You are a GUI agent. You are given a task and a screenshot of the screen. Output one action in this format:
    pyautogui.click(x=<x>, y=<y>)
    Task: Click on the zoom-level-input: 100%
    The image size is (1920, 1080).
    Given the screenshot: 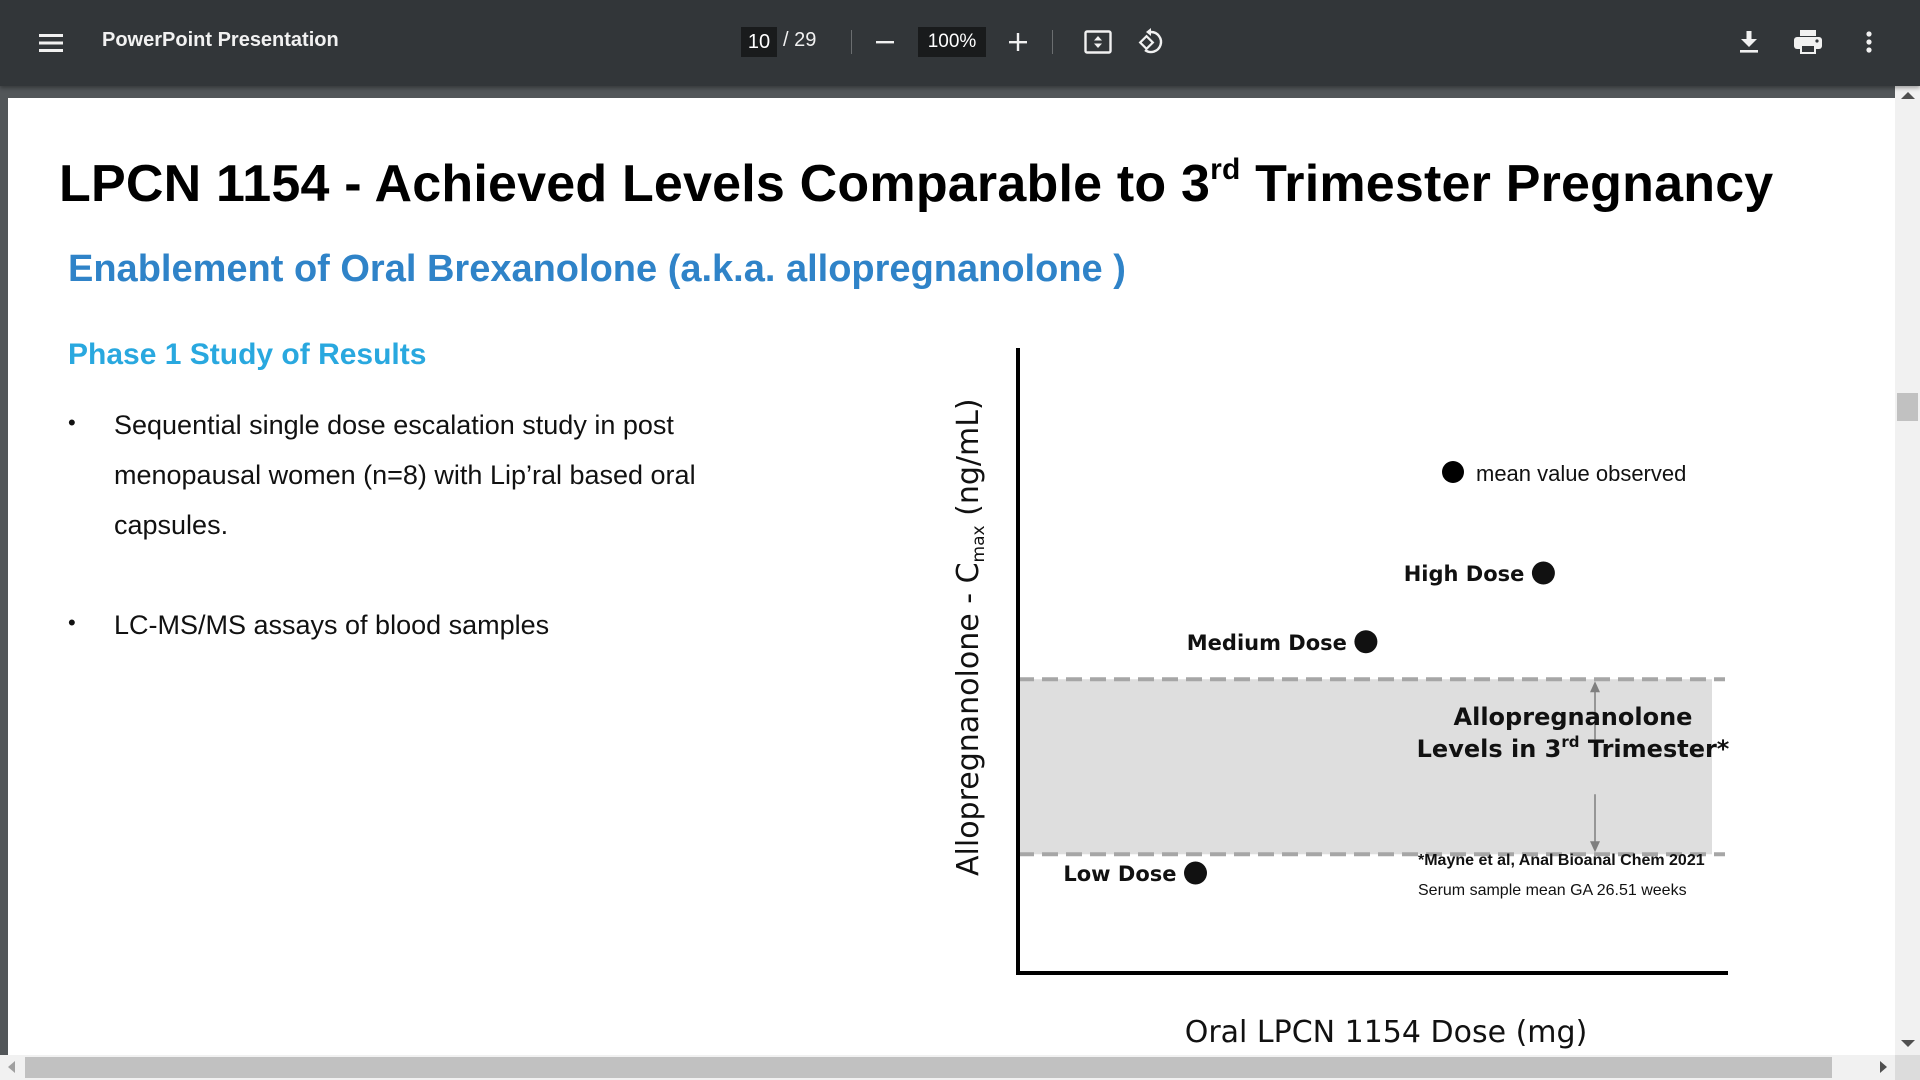 What is the action you would take?
    pyautogui.click(x=952, y=42)
    